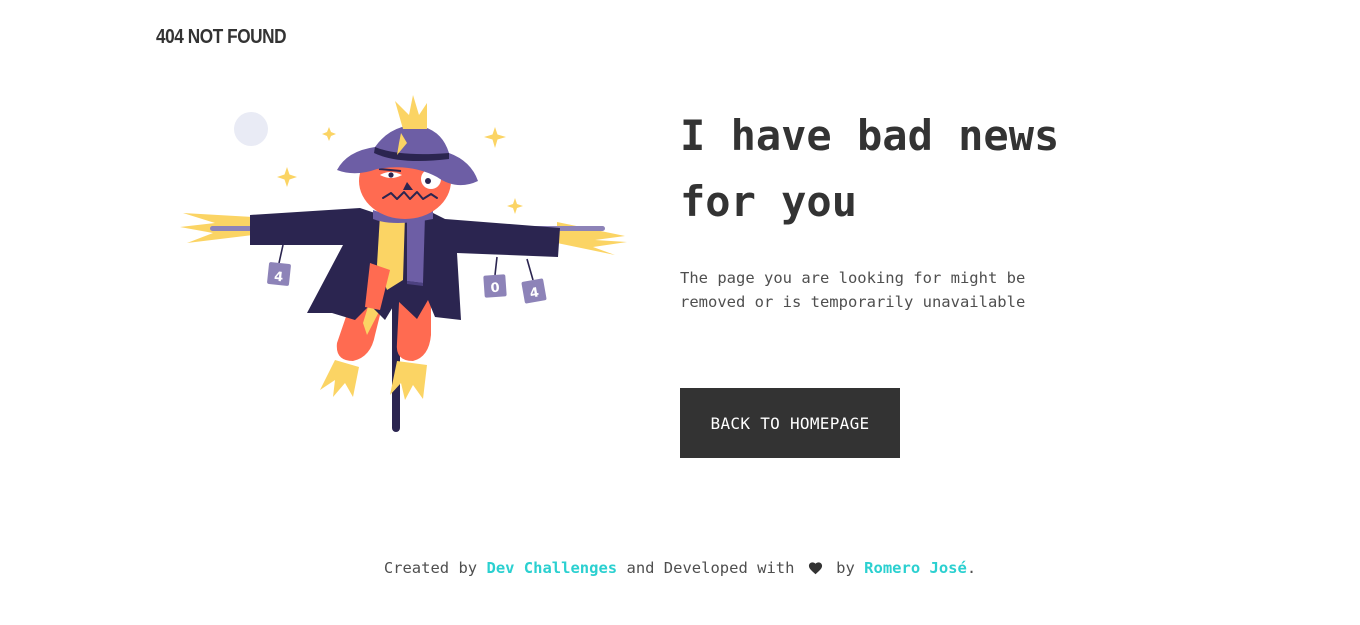 The height and width of the screenshot is (625, 1360). Describe the element at coordinates (430, 568) in the screenshot. I see `footer-prefix: Created by` at that location.